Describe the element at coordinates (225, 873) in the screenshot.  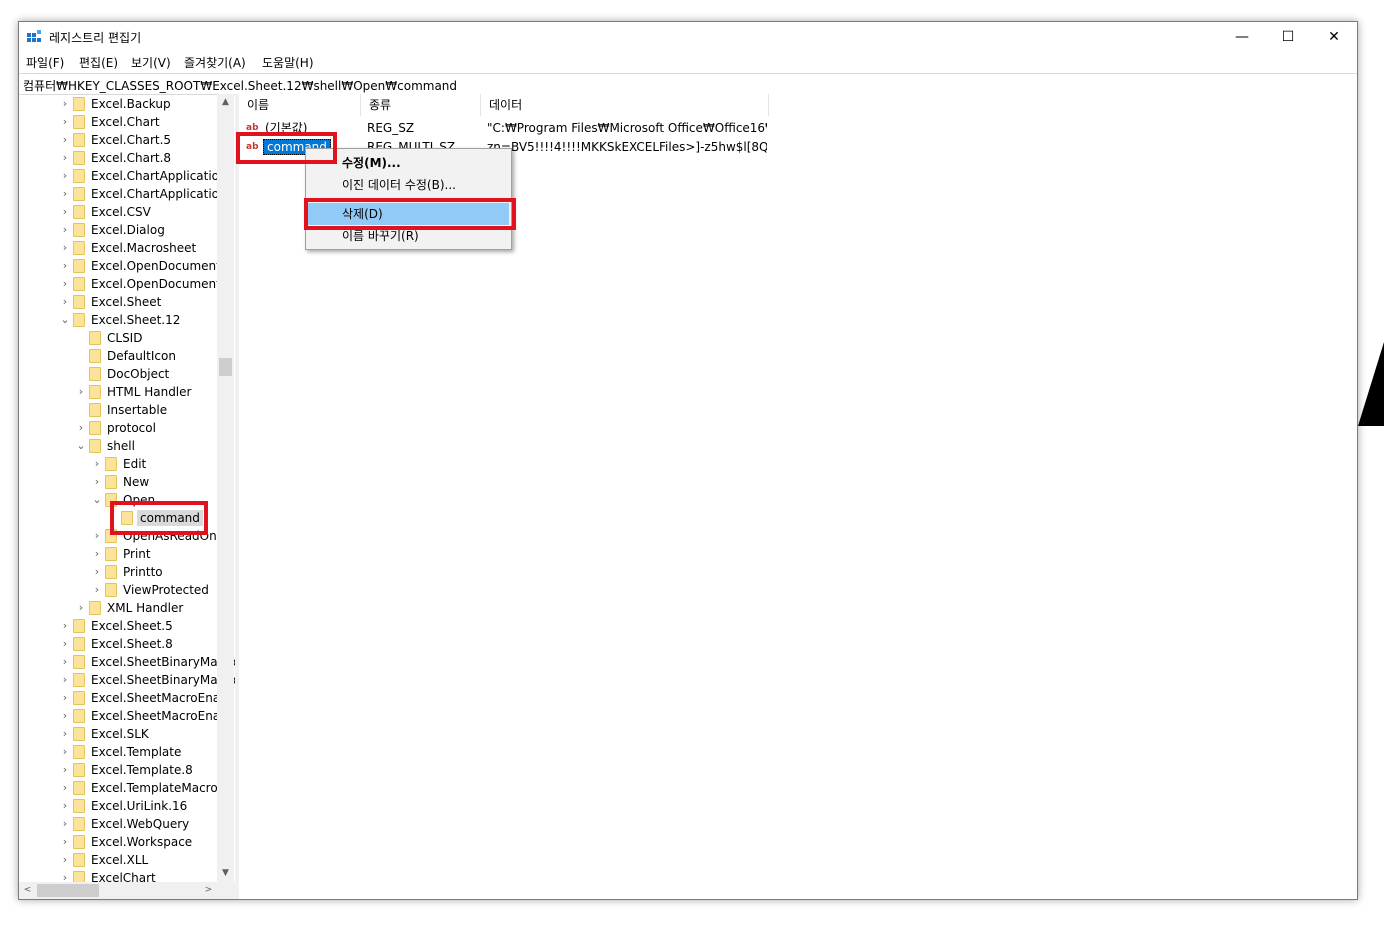
I see `scroll-down-arrow: ▼` at that location.